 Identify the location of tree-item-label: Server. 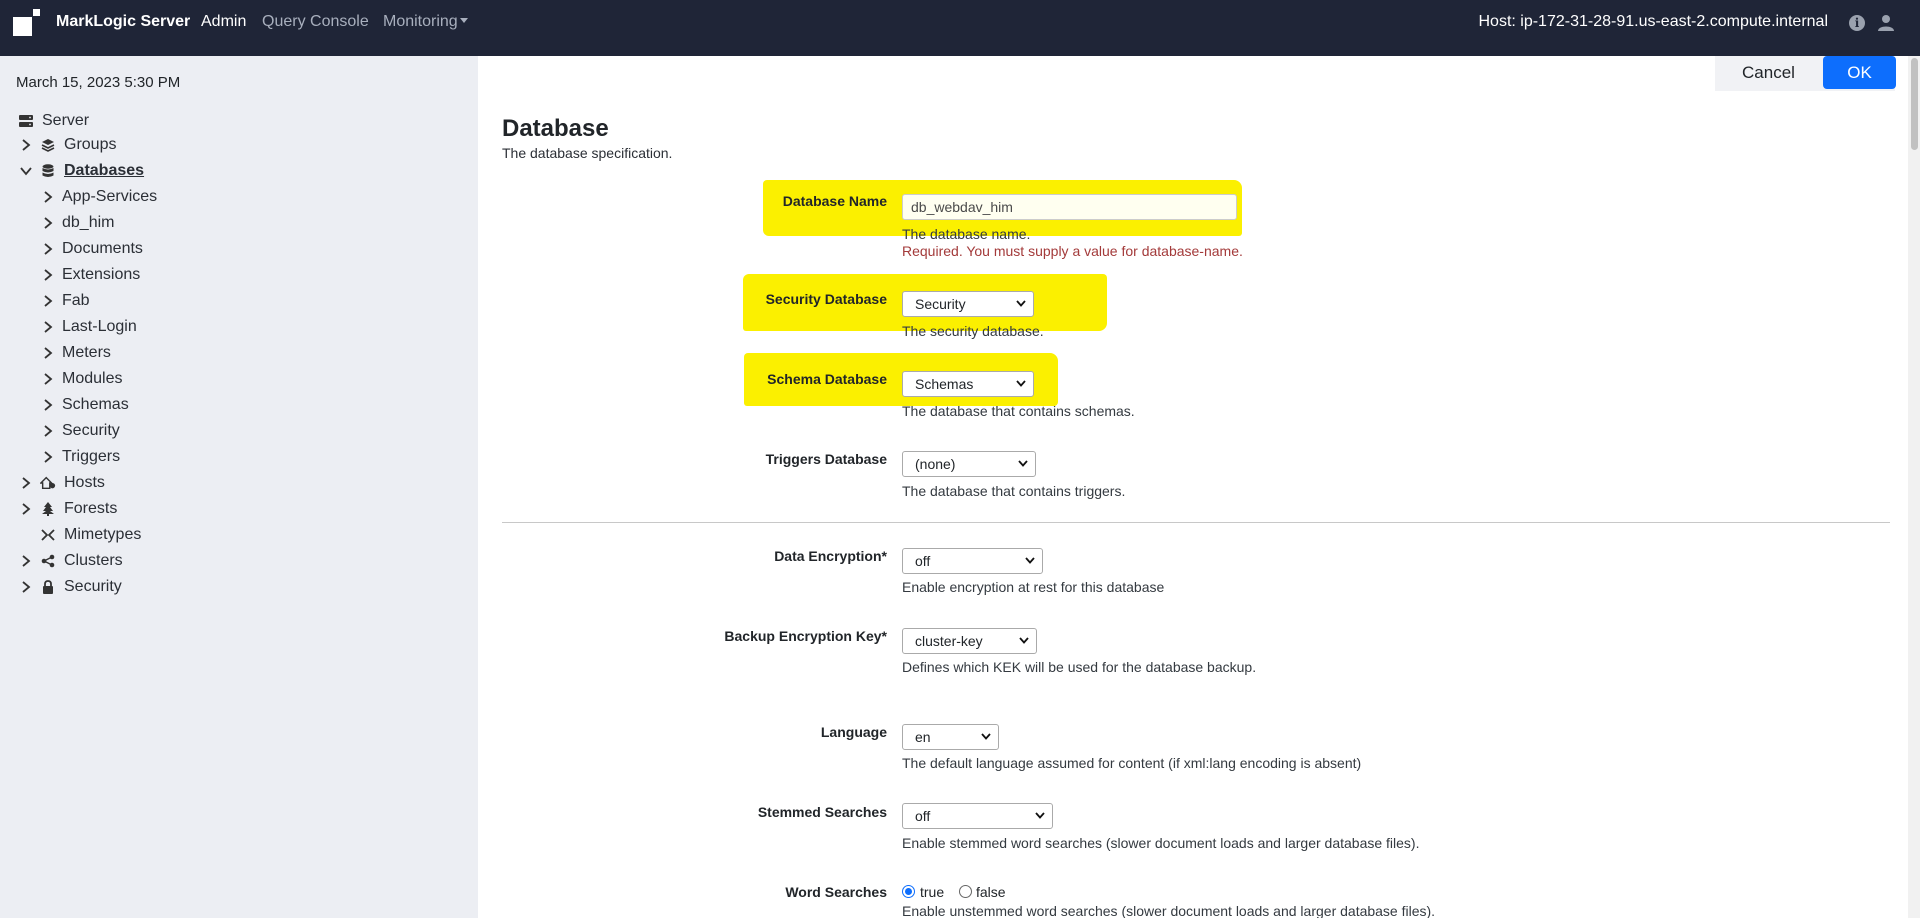
(66, 120).